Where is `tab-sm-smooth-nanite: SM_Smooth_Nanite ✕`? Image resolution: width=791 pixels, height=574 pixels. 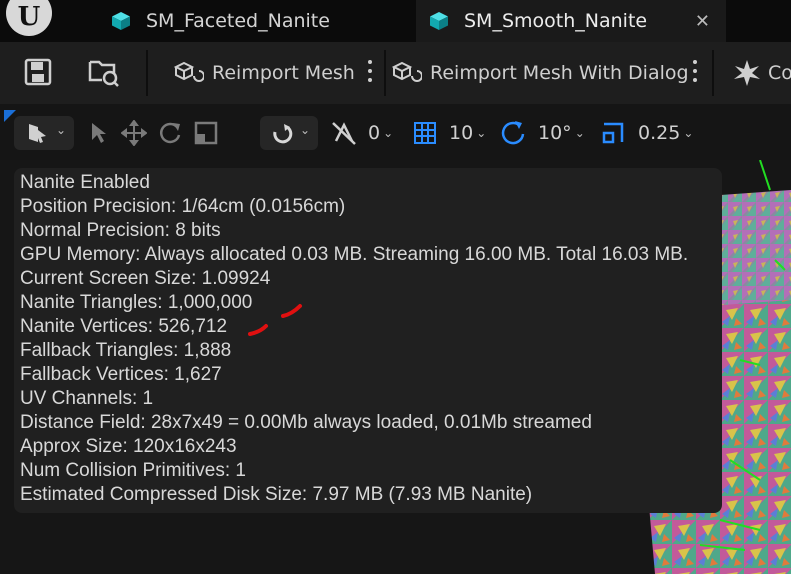
tab-sm-smooth-nanite: SM_Smooth_Nanite ✕ is located at coordinates (571, 21).